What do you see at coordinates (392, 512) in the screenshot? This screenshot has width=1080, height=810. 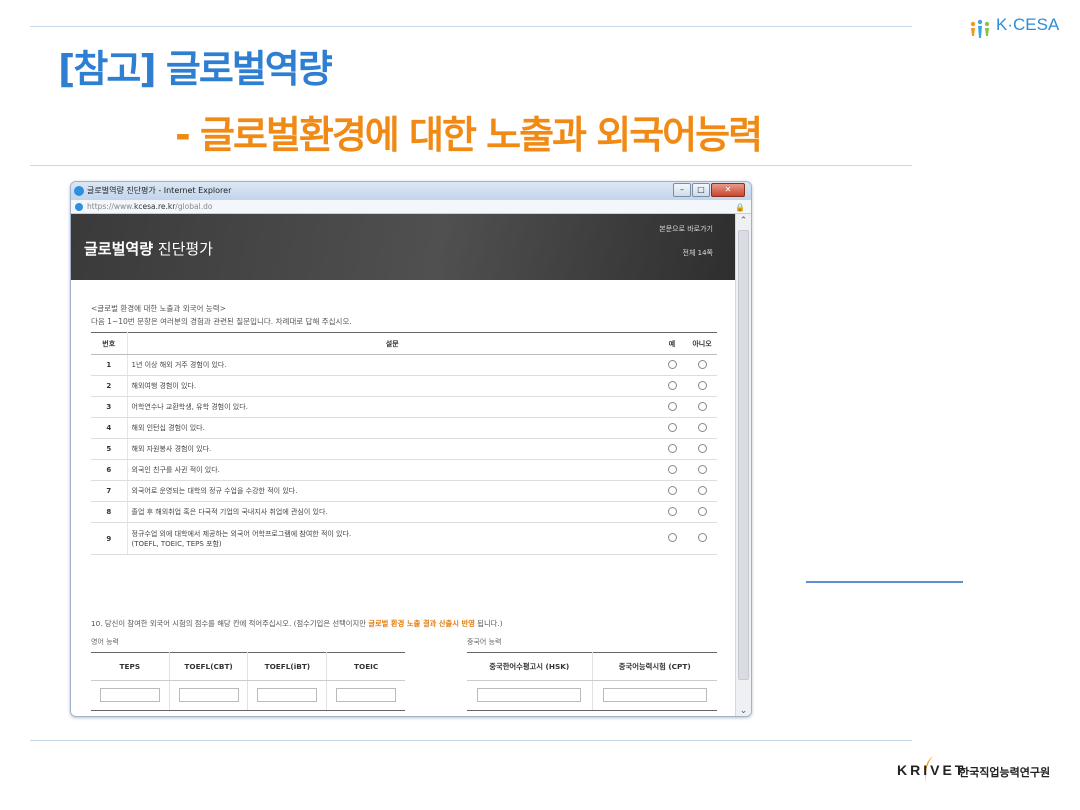 I see `question-text: 졸업 후 해외취업 혹은 다국적 기업의 국내지사 취업에 관심이 있다.` at bounding box center [392, 512].